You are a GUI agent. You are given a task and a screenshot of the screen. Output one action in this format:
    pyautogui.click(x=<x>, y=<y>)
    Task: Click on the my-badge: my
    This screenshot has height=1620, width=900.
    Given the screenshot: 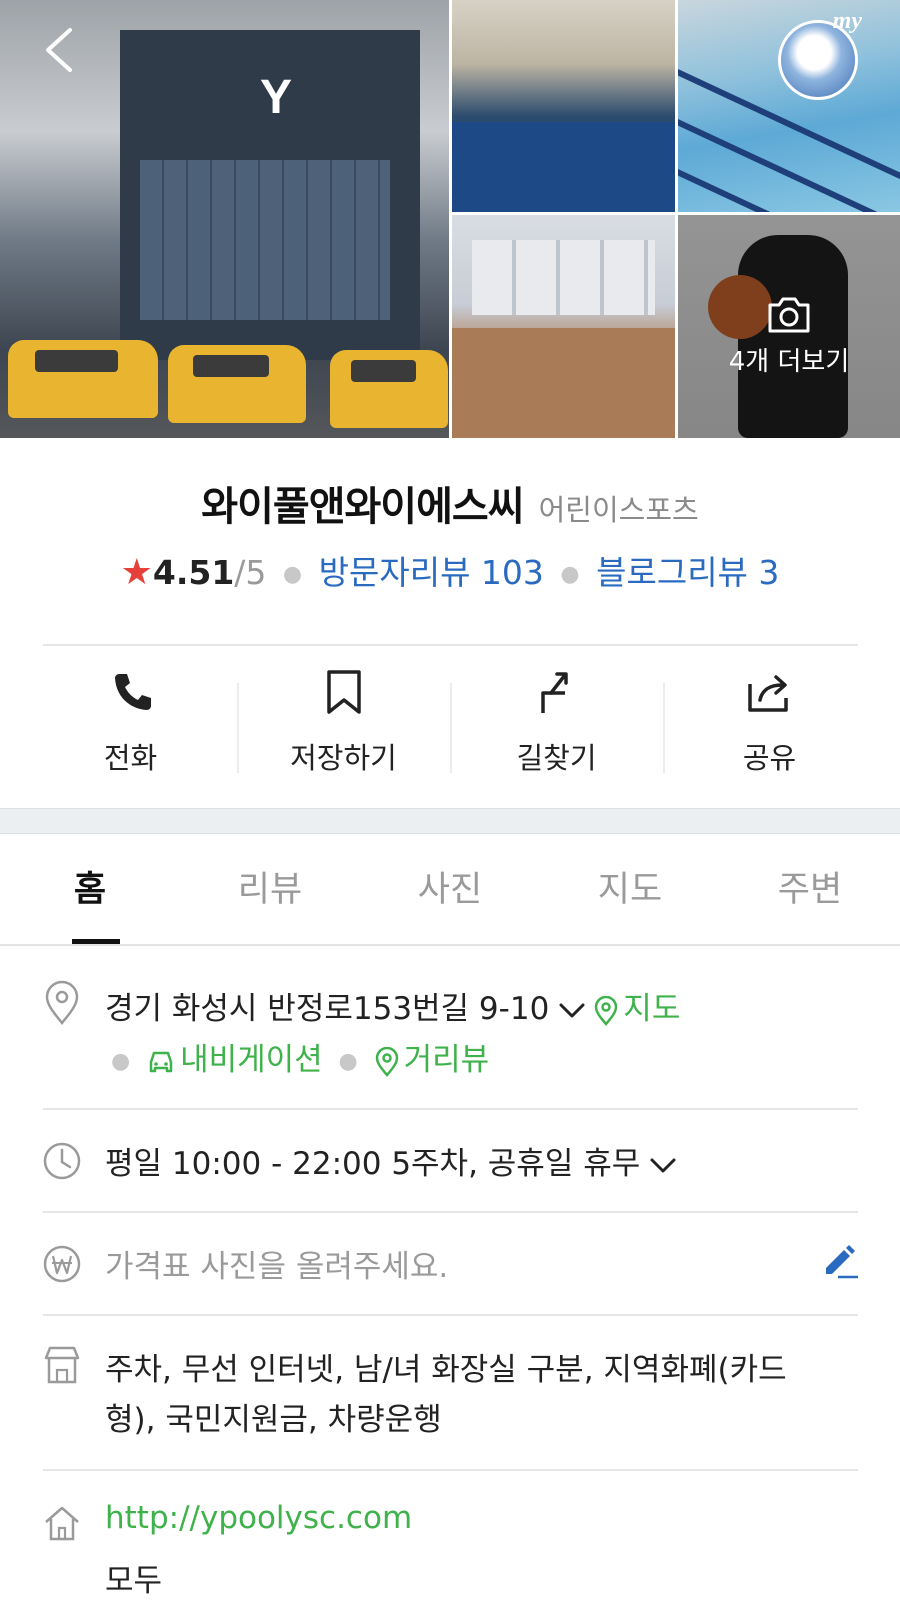 What is the action you would take?
    pyautogui.click(x=819, y=54)
    